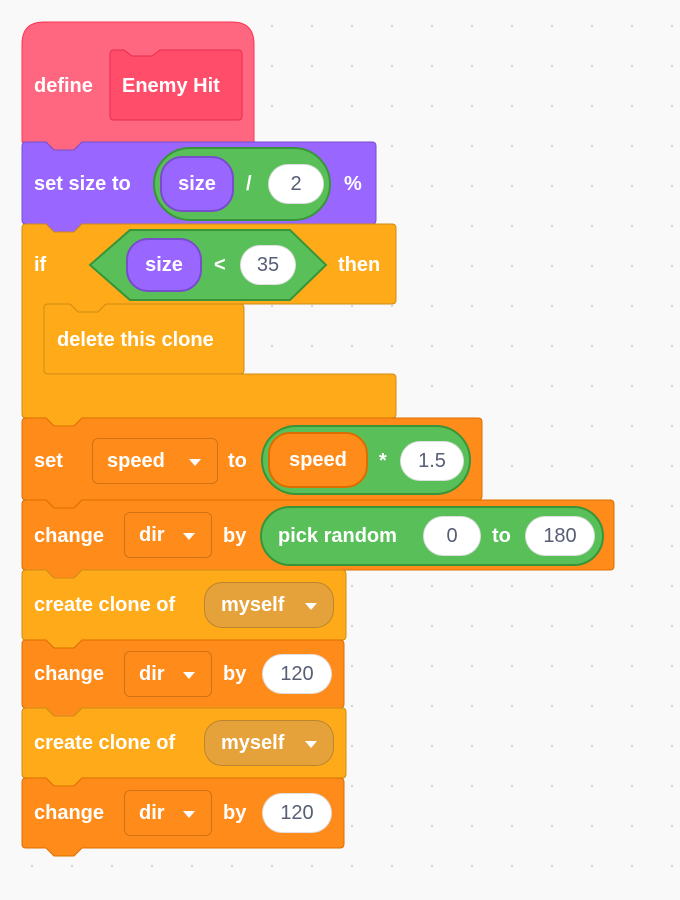 Image resolution: width=680 pixels, height=900 pixels. Describe the element at coordinates (164, 265) in the screenshot. I see `if-size-reporter: size` at that location.